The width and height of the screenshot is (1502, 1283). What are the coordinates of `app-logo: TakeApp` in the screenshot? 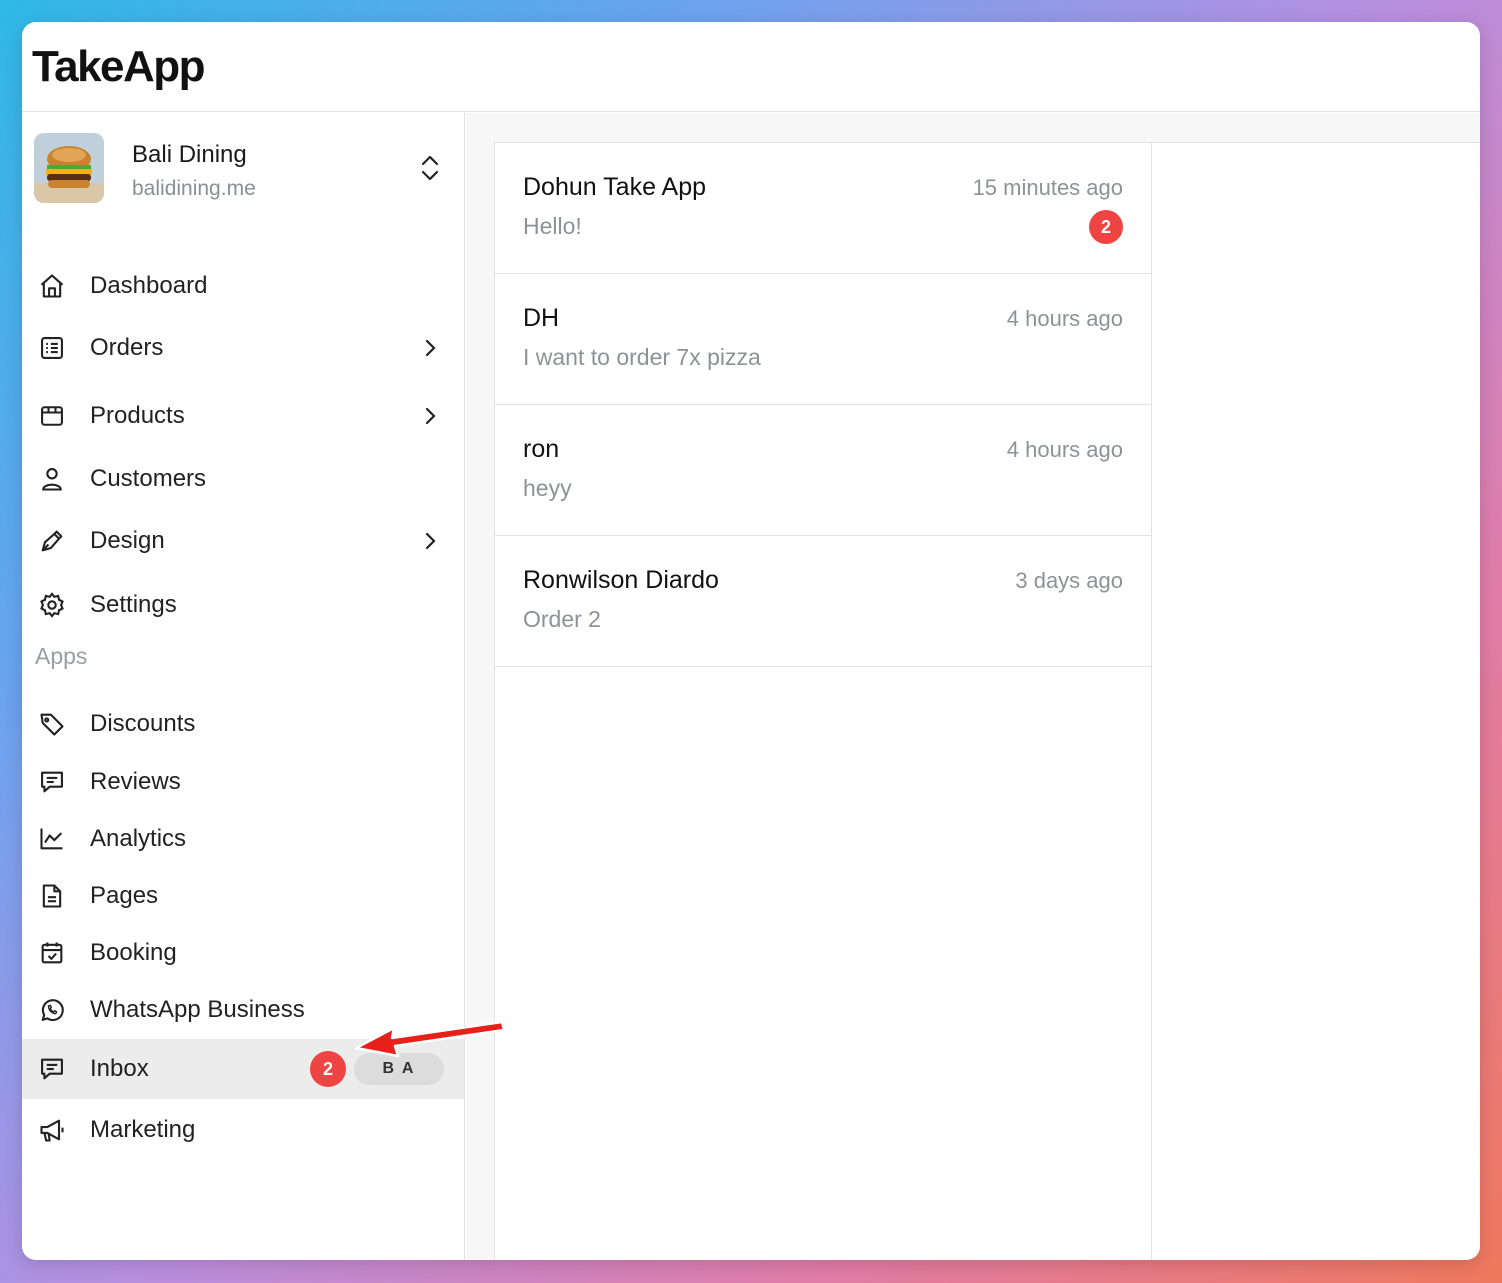 It's located at (119, 67).